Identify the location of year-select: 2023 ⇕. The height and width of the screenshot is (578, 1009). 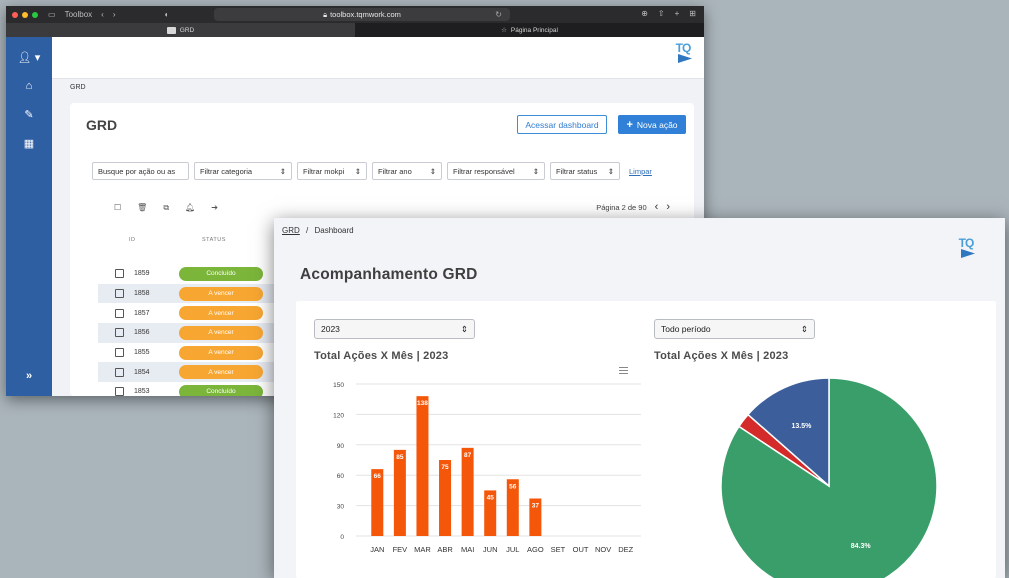
(394, 329).